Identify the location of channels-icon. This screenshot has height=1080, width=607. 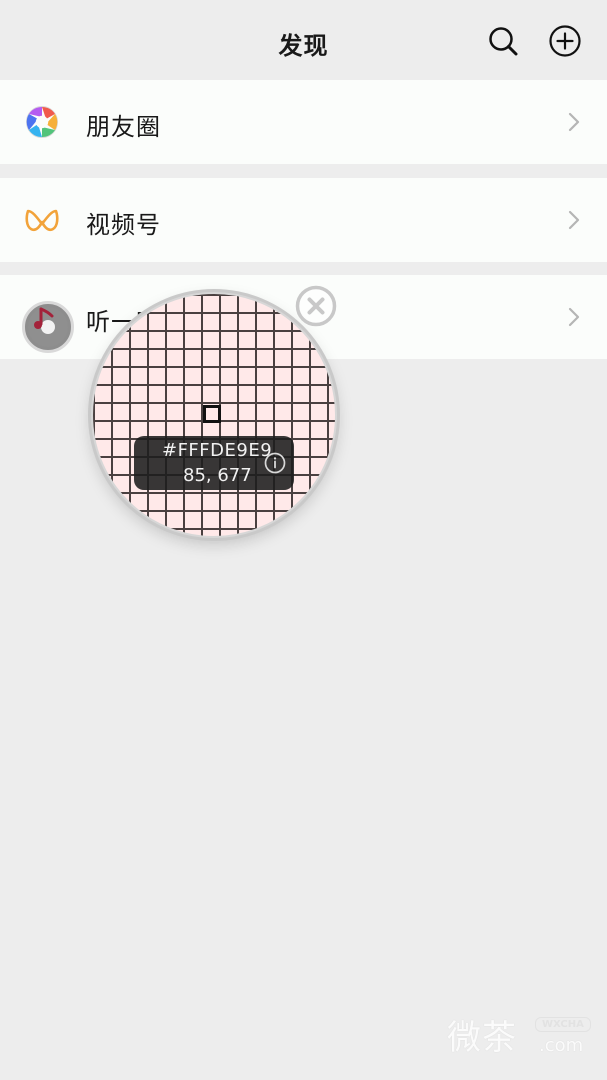
(42, 220).